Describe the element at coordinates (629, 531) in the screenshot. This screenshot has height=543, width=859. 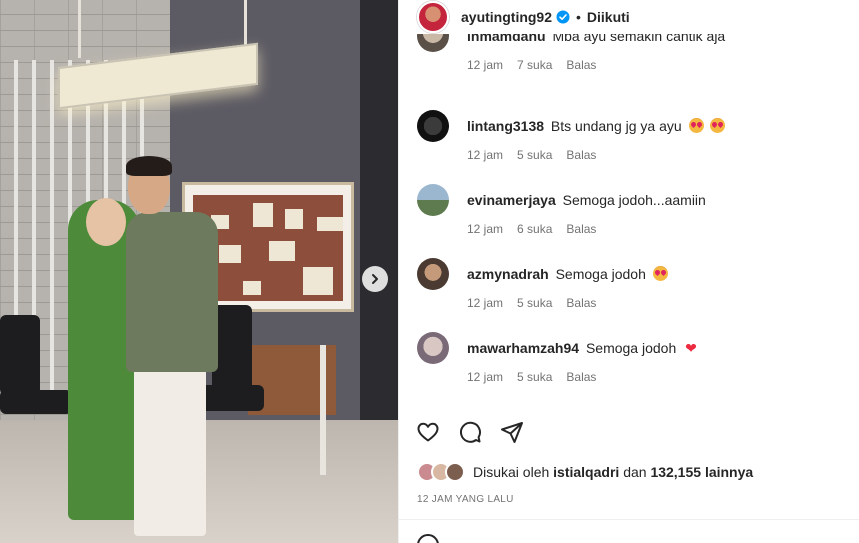
I see `add-comment-bar` at that location.